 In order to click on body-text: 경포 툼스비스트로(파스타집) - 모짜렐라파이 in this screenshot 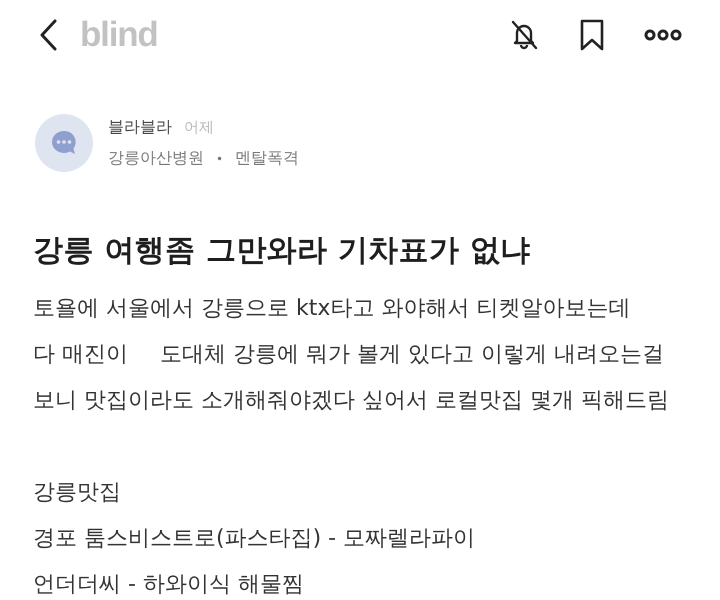, I will do `click(254, 539)`.